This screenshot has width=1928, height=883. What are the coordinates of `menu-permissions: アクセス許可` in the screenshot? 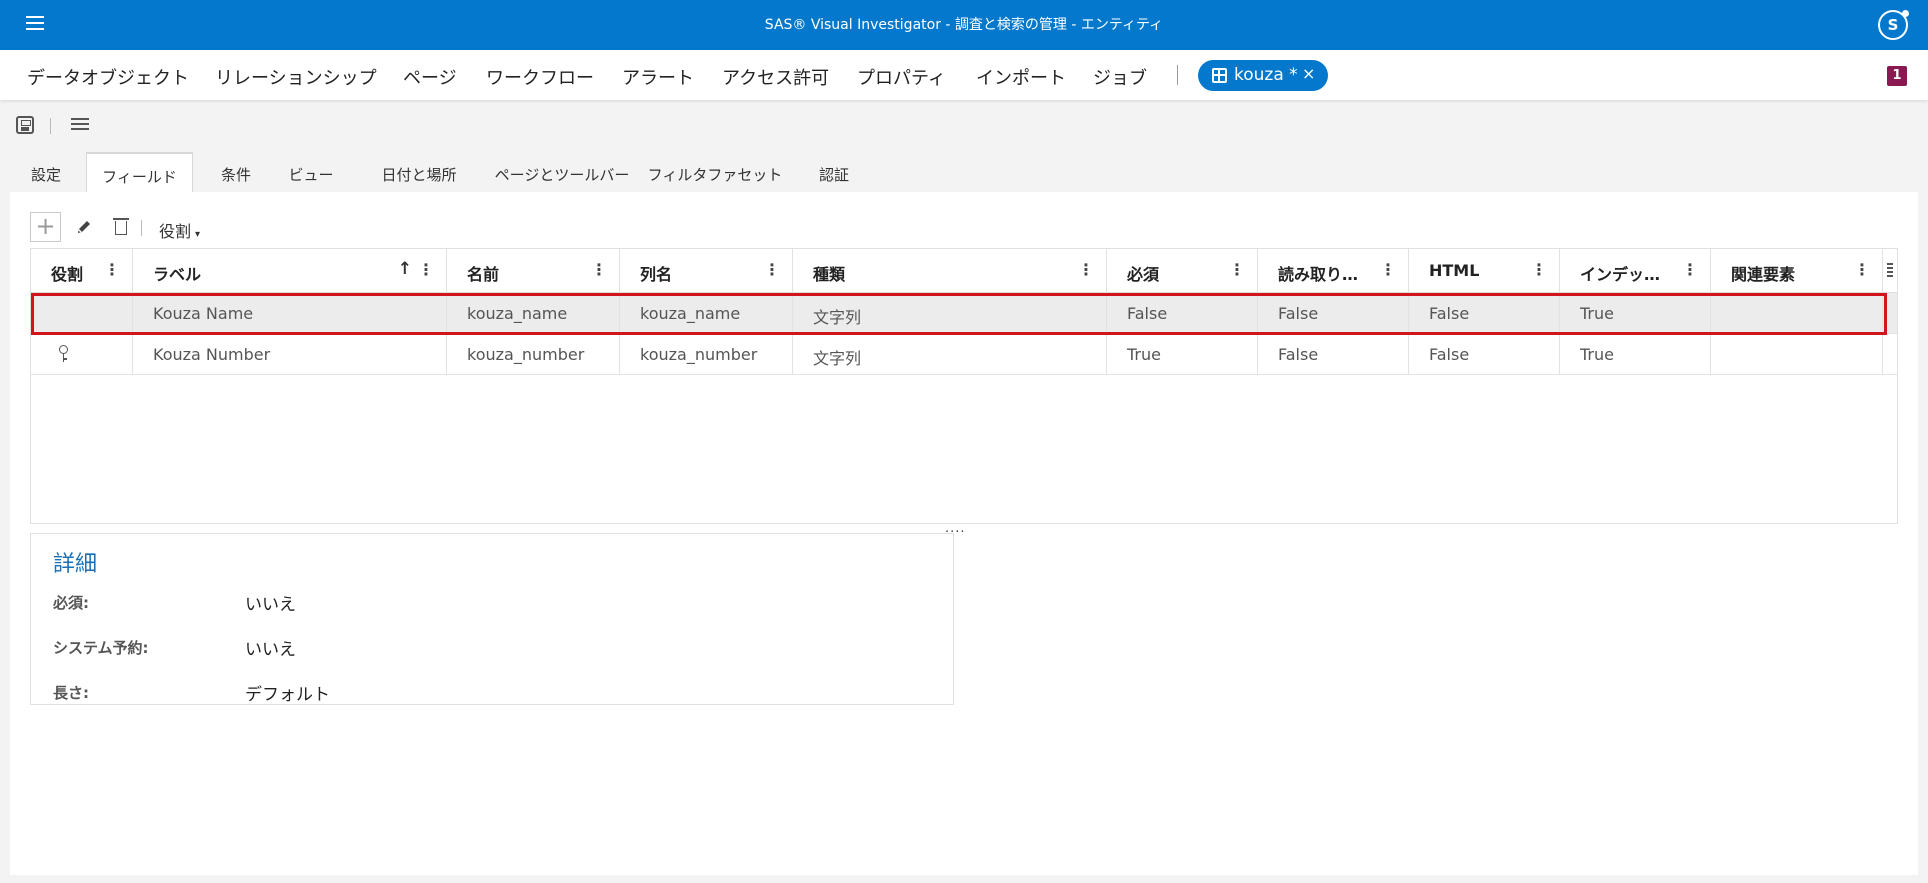 It's located at (775, 77).